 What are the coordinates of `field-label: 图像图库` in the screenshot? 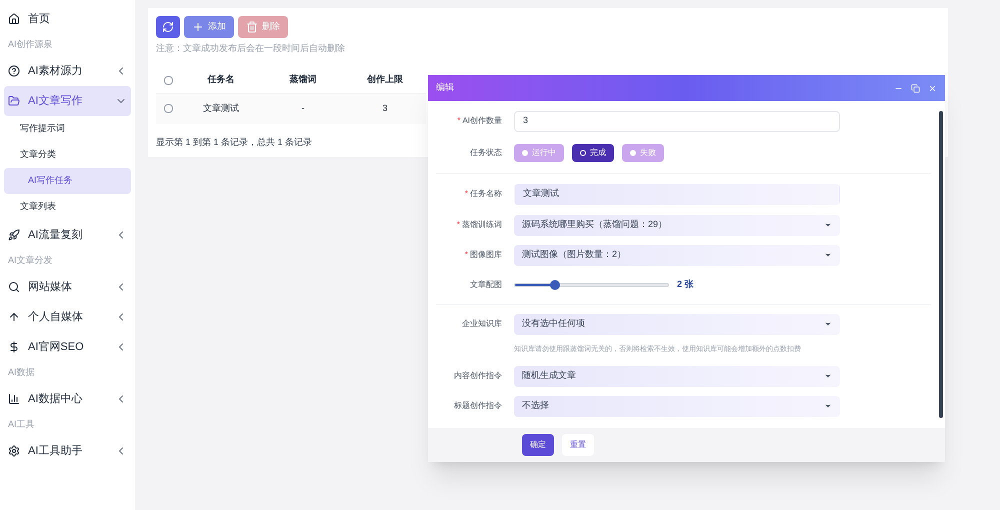 It's located at (486, 254).